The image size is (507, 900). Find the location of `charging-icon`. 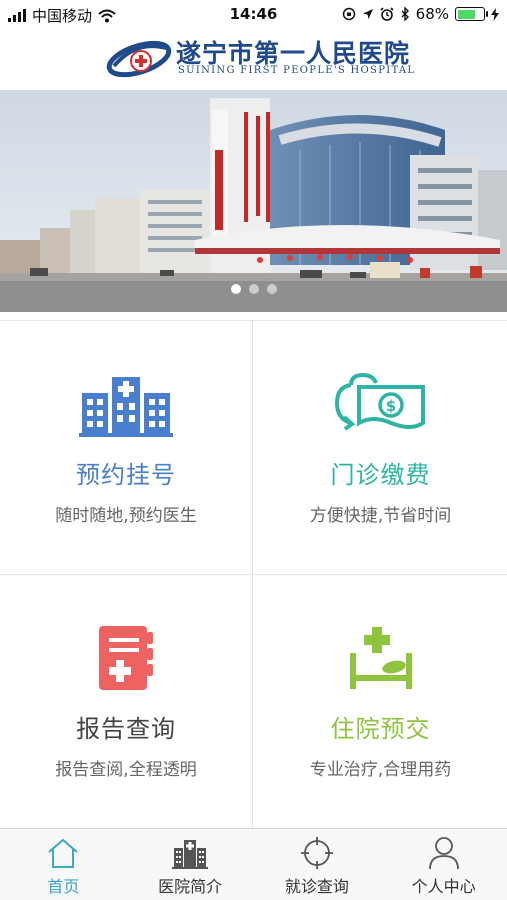

charging-icon is located at coordinates (495, 14).